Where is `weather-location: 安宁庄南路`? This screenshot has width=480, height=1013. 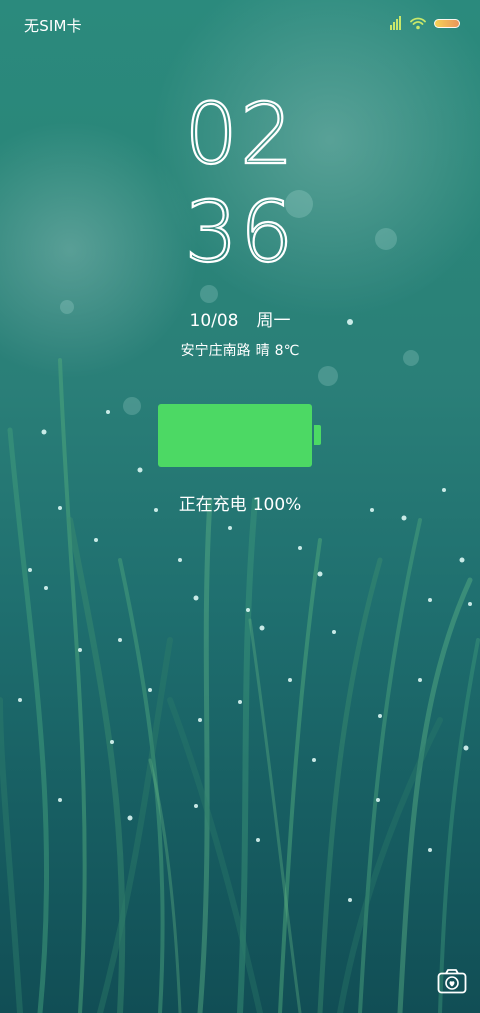 weather-location: 安宁庄南路 is located at coordinates (215, 351).